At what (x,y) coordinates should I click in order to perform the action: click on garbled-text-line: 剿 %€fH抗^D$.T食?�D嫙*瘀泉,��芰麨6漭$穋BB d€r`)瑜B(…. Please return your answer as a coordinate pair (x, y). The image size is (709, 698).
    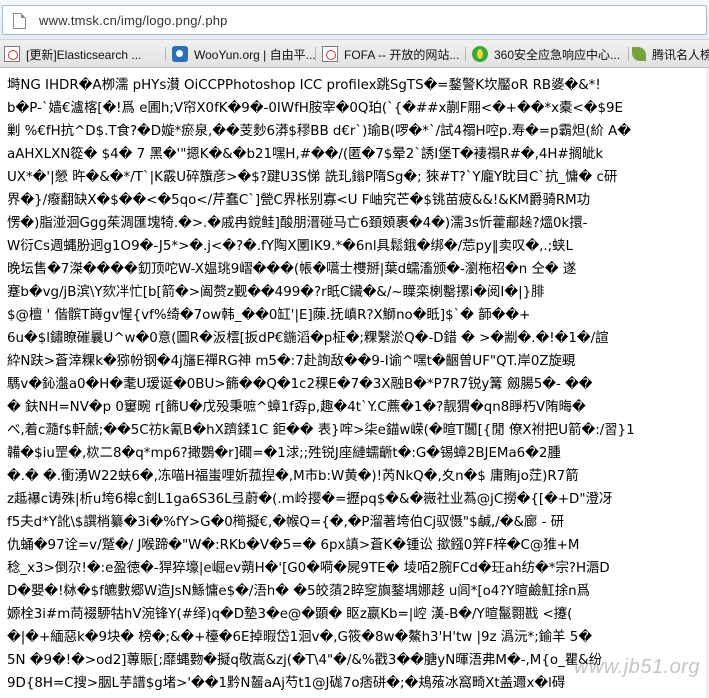
    Looking at the image, I should click on (319, 131).